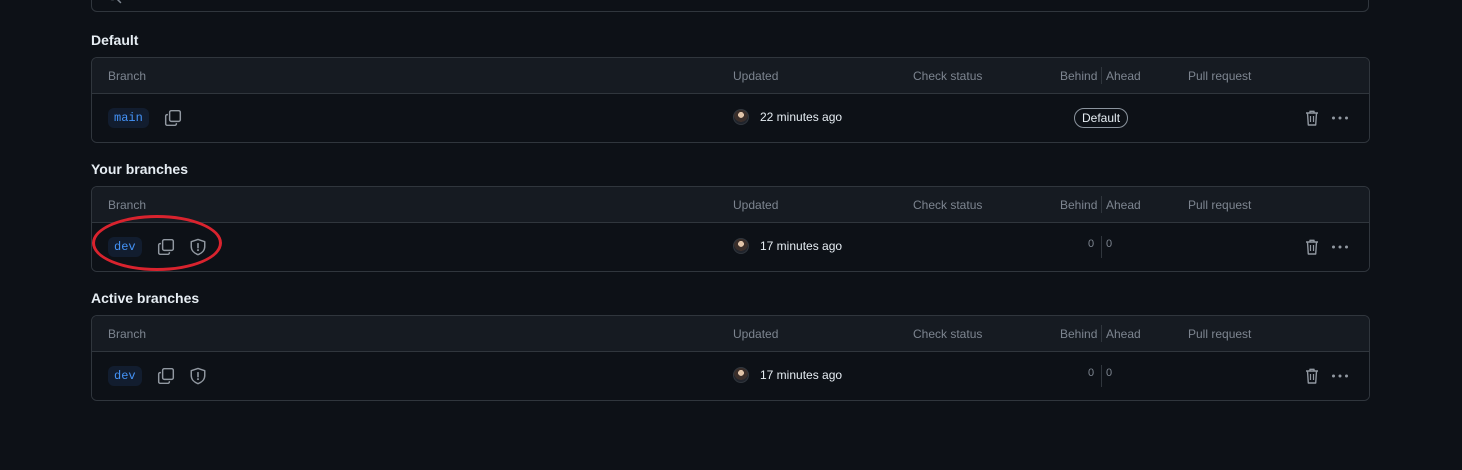  What do you see at coordinates (428, 2) in the screenshot?
I see `search-input` at bounding box center [428, 2].